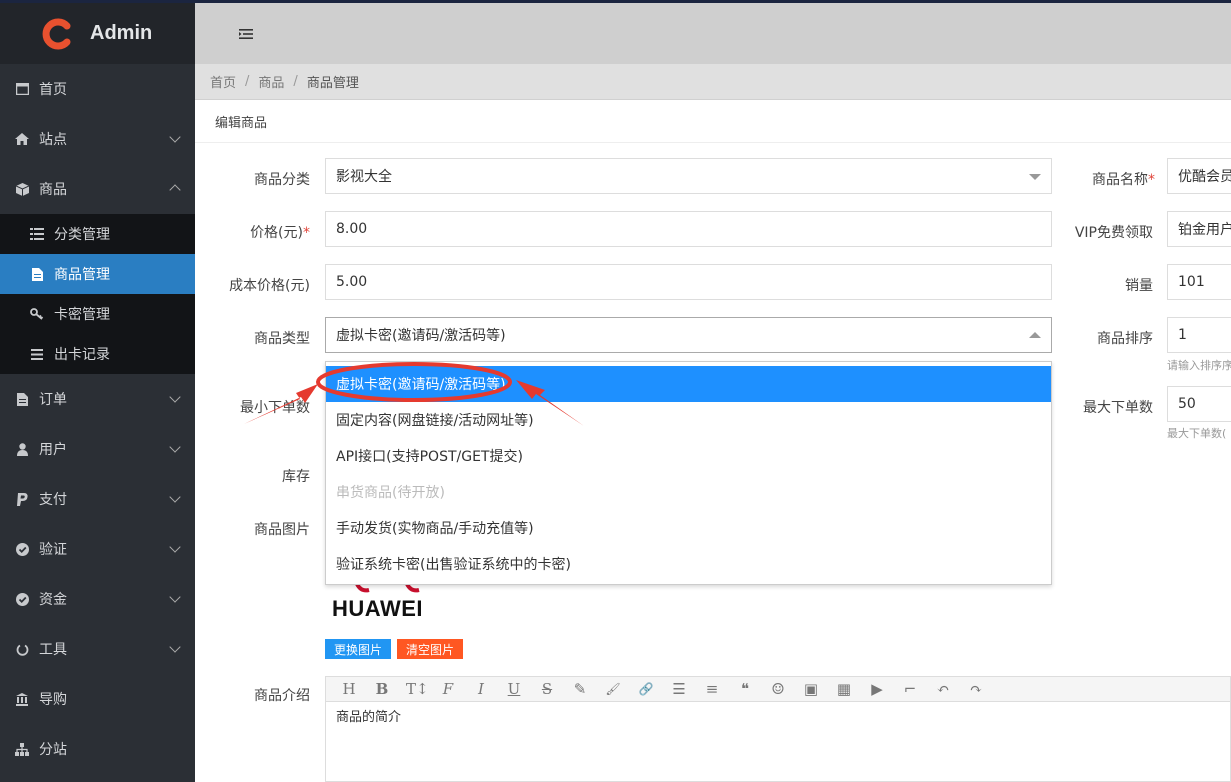  What do you see at coordinates (387, 588) in the screenshot?
I see `huawei-logo-icon` at bounding box center [387, 588].